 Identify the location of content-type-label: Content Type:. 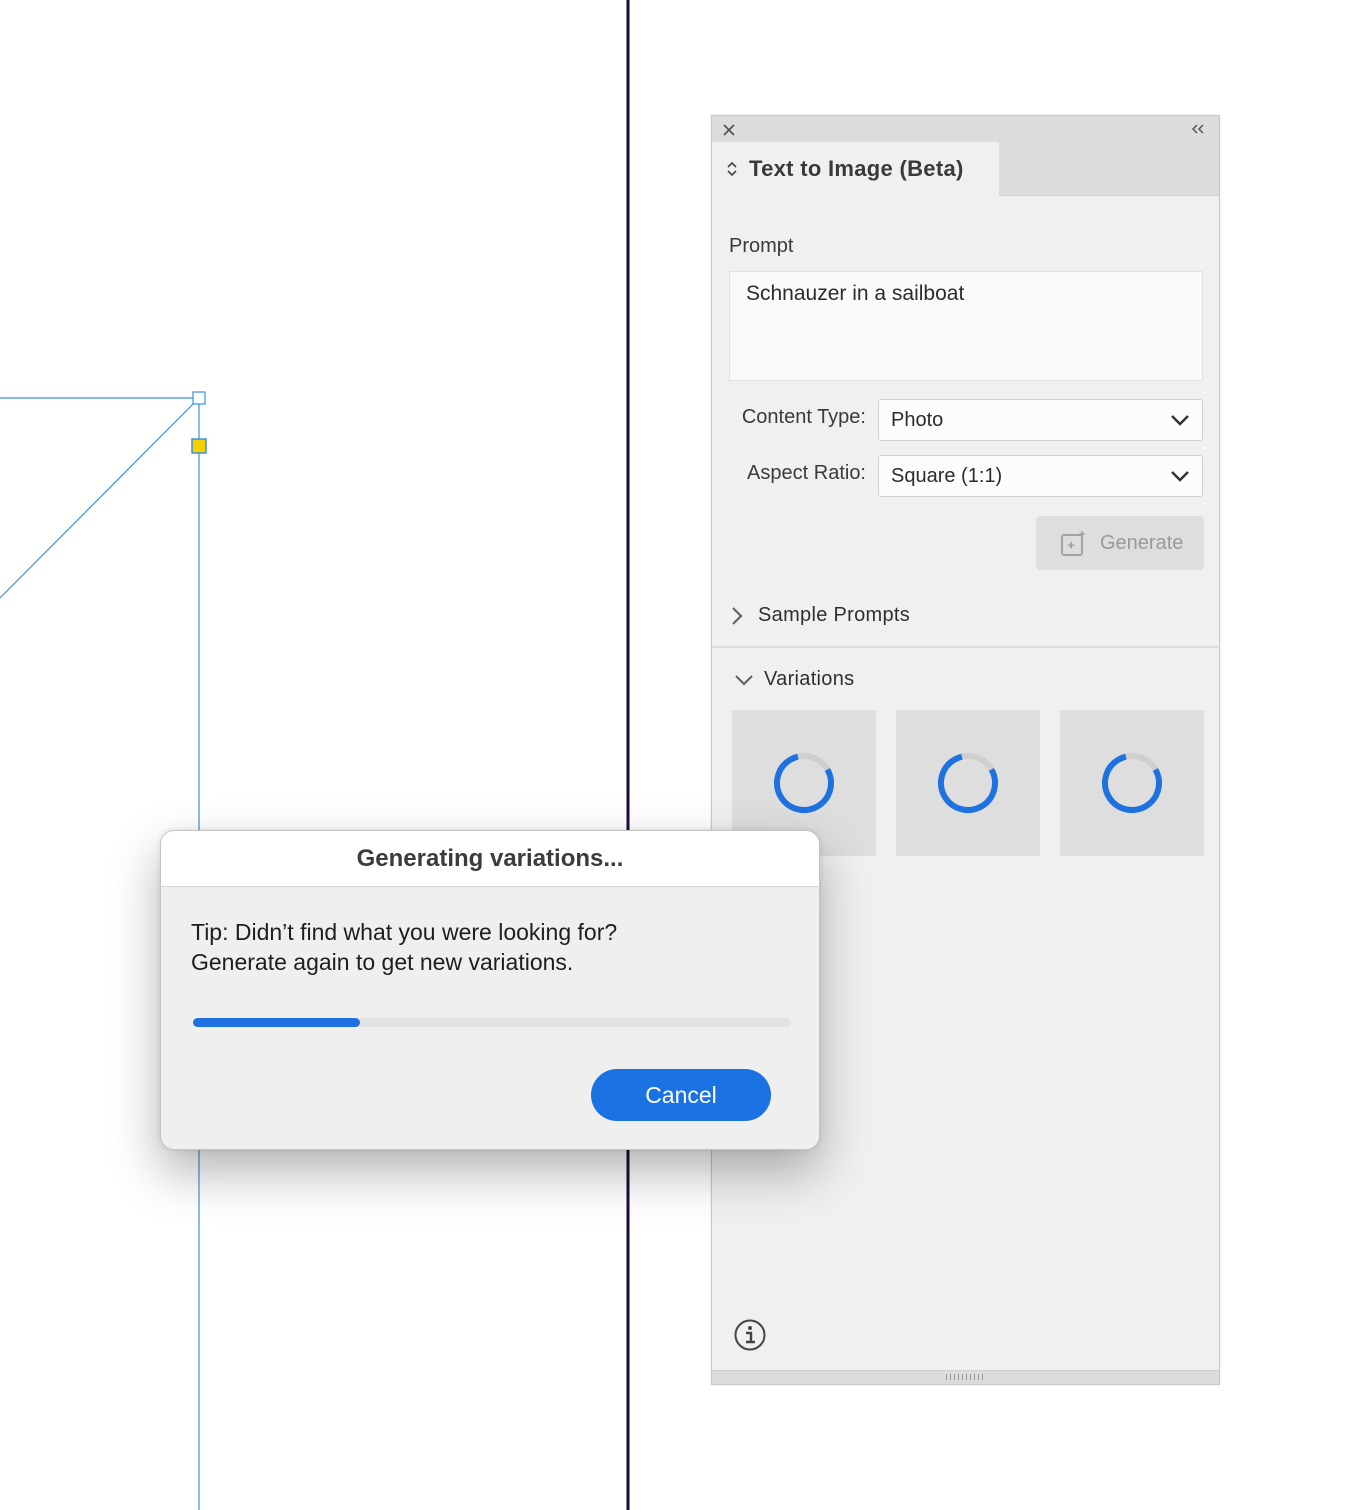
(803, 417).